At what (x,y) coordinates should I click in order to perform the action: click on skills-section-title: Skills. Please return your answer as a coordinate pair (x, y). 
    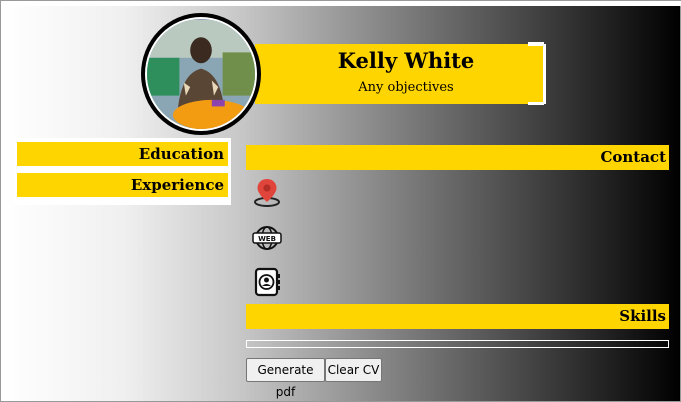
    Looking at the image, I should click on (457, 316).